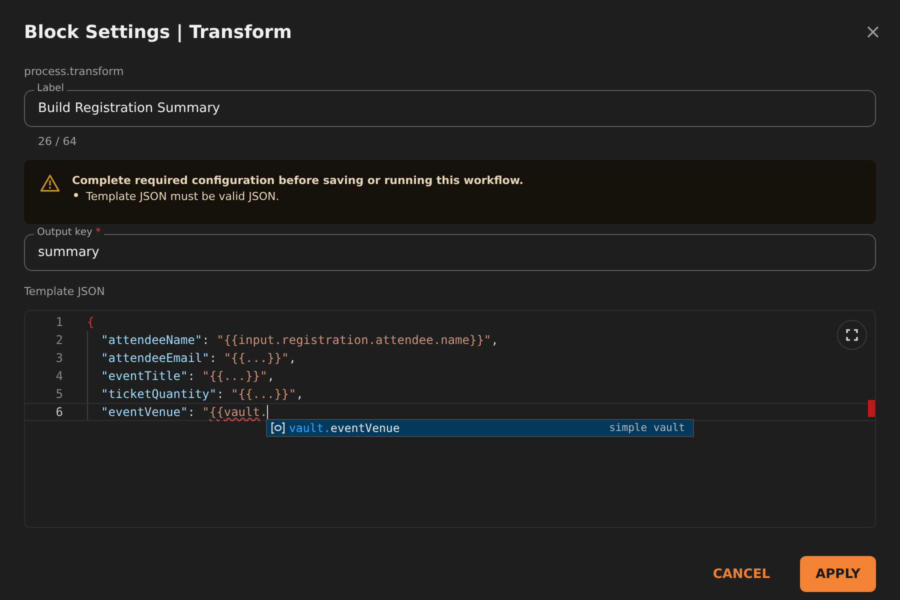 This screenshot has width=900, height=600. What do you see at coordinates (58, 322) in the screenshot?
I see `line-number: 1` at bounding box center [58, 322].